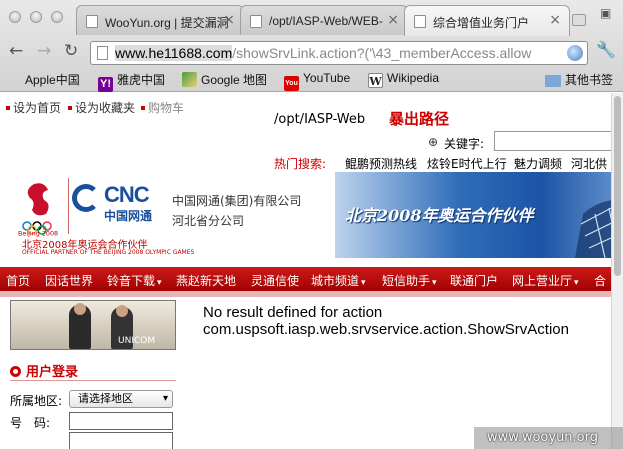 The image size is (623, 449). What do you see at coordinates (33, 107) in the screenshot?
I see `set-homepage-link: 设为首页` at bounding box center [33, 107].